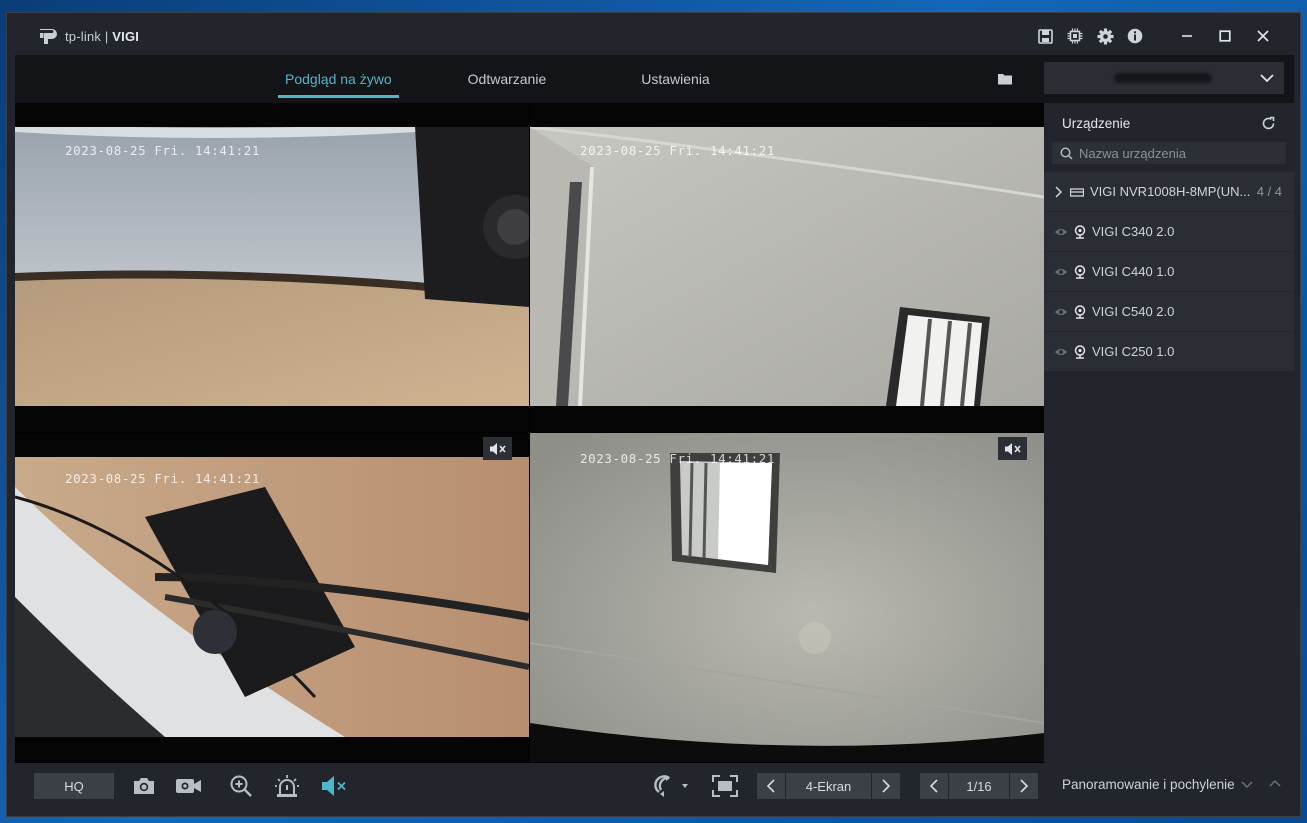 The height and width of the screenshot is (823, 1307). I want to click on camera-row: VIGI C540 2.0, so click(1169, 312).